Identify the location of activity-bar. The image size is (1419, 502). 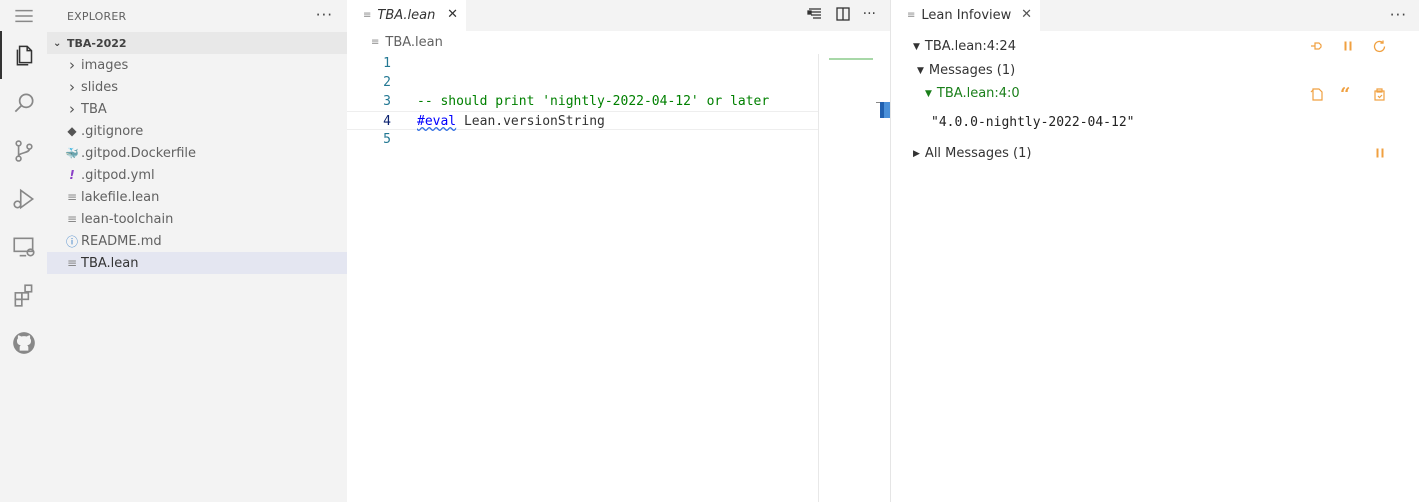
(23, 251).